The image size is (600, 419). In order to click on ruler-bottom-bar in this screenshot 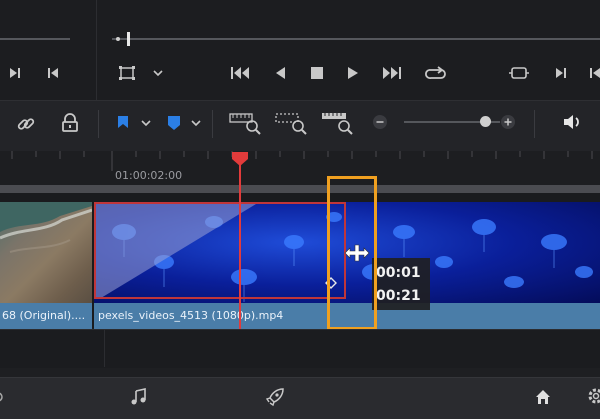, I will do `click(300, 189)`.